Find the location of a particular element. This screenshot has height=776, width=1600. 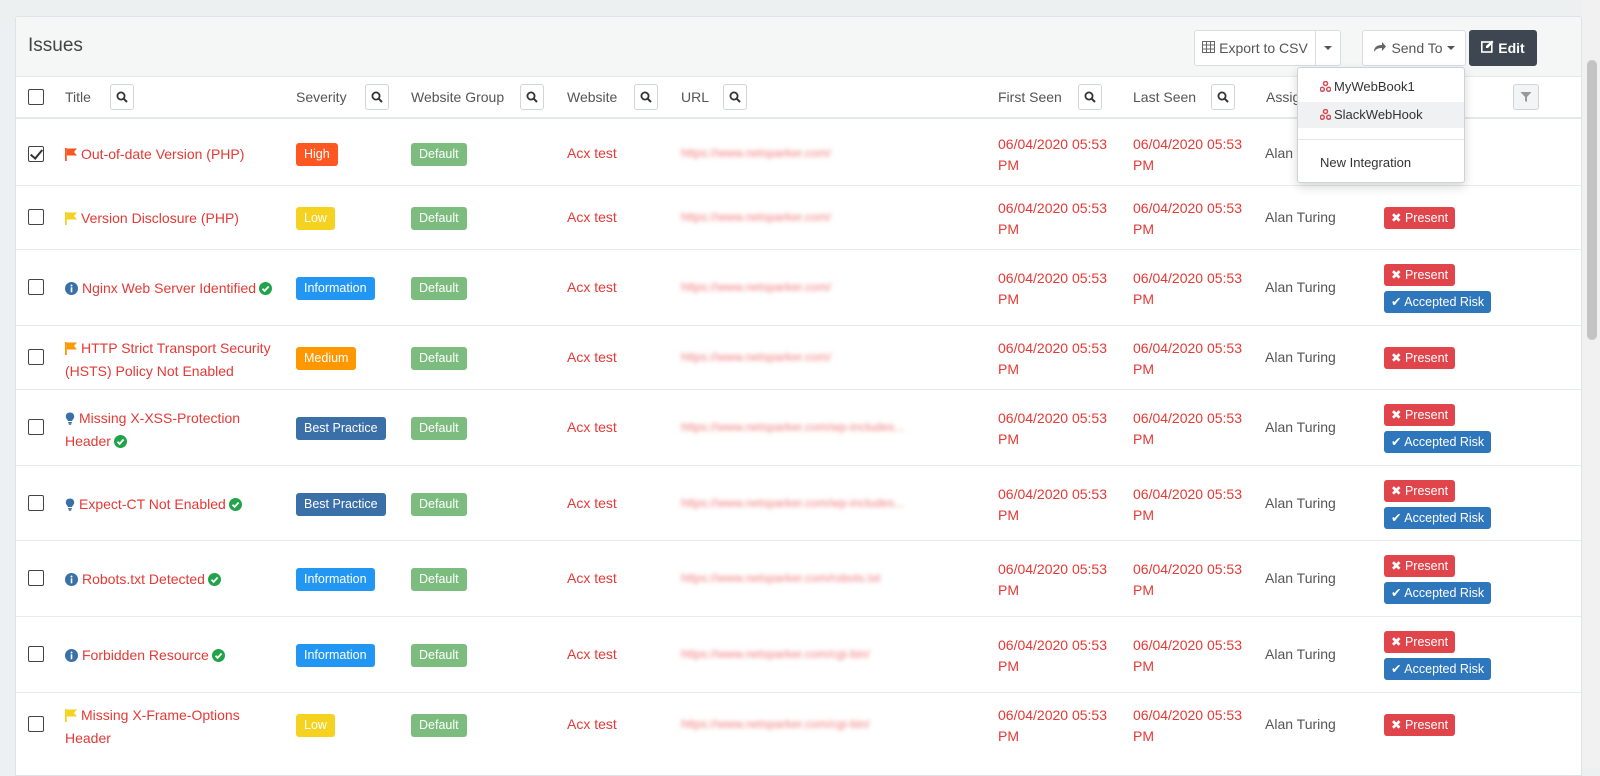

column-last-seen: Last Seen is located at coordinates (1165, 97).